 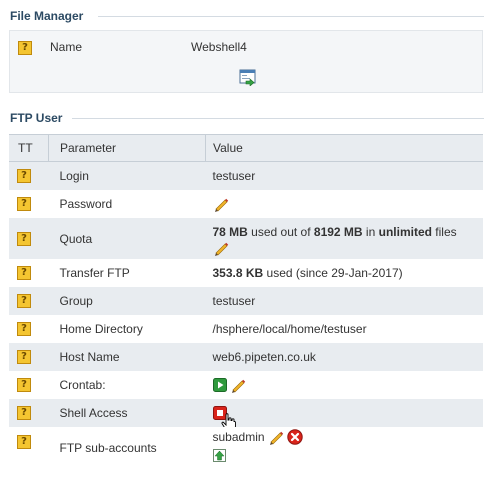 I want to click on quota-label: Quota, so click(x=127, y=238).